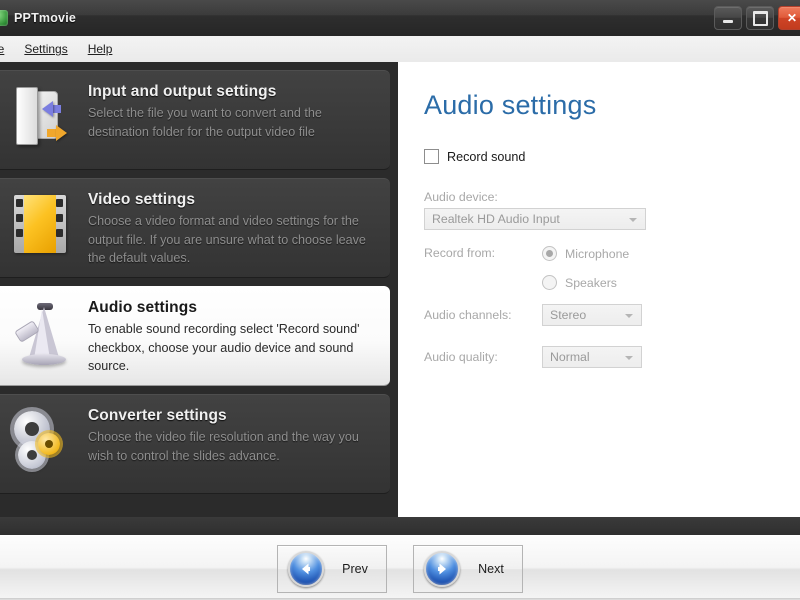 Image resolution: width=800 pixels, height=600 pixels. Describe the element at coordinates (431, 156) in the screenshot. I see `record-sound-checkbox` at that location.